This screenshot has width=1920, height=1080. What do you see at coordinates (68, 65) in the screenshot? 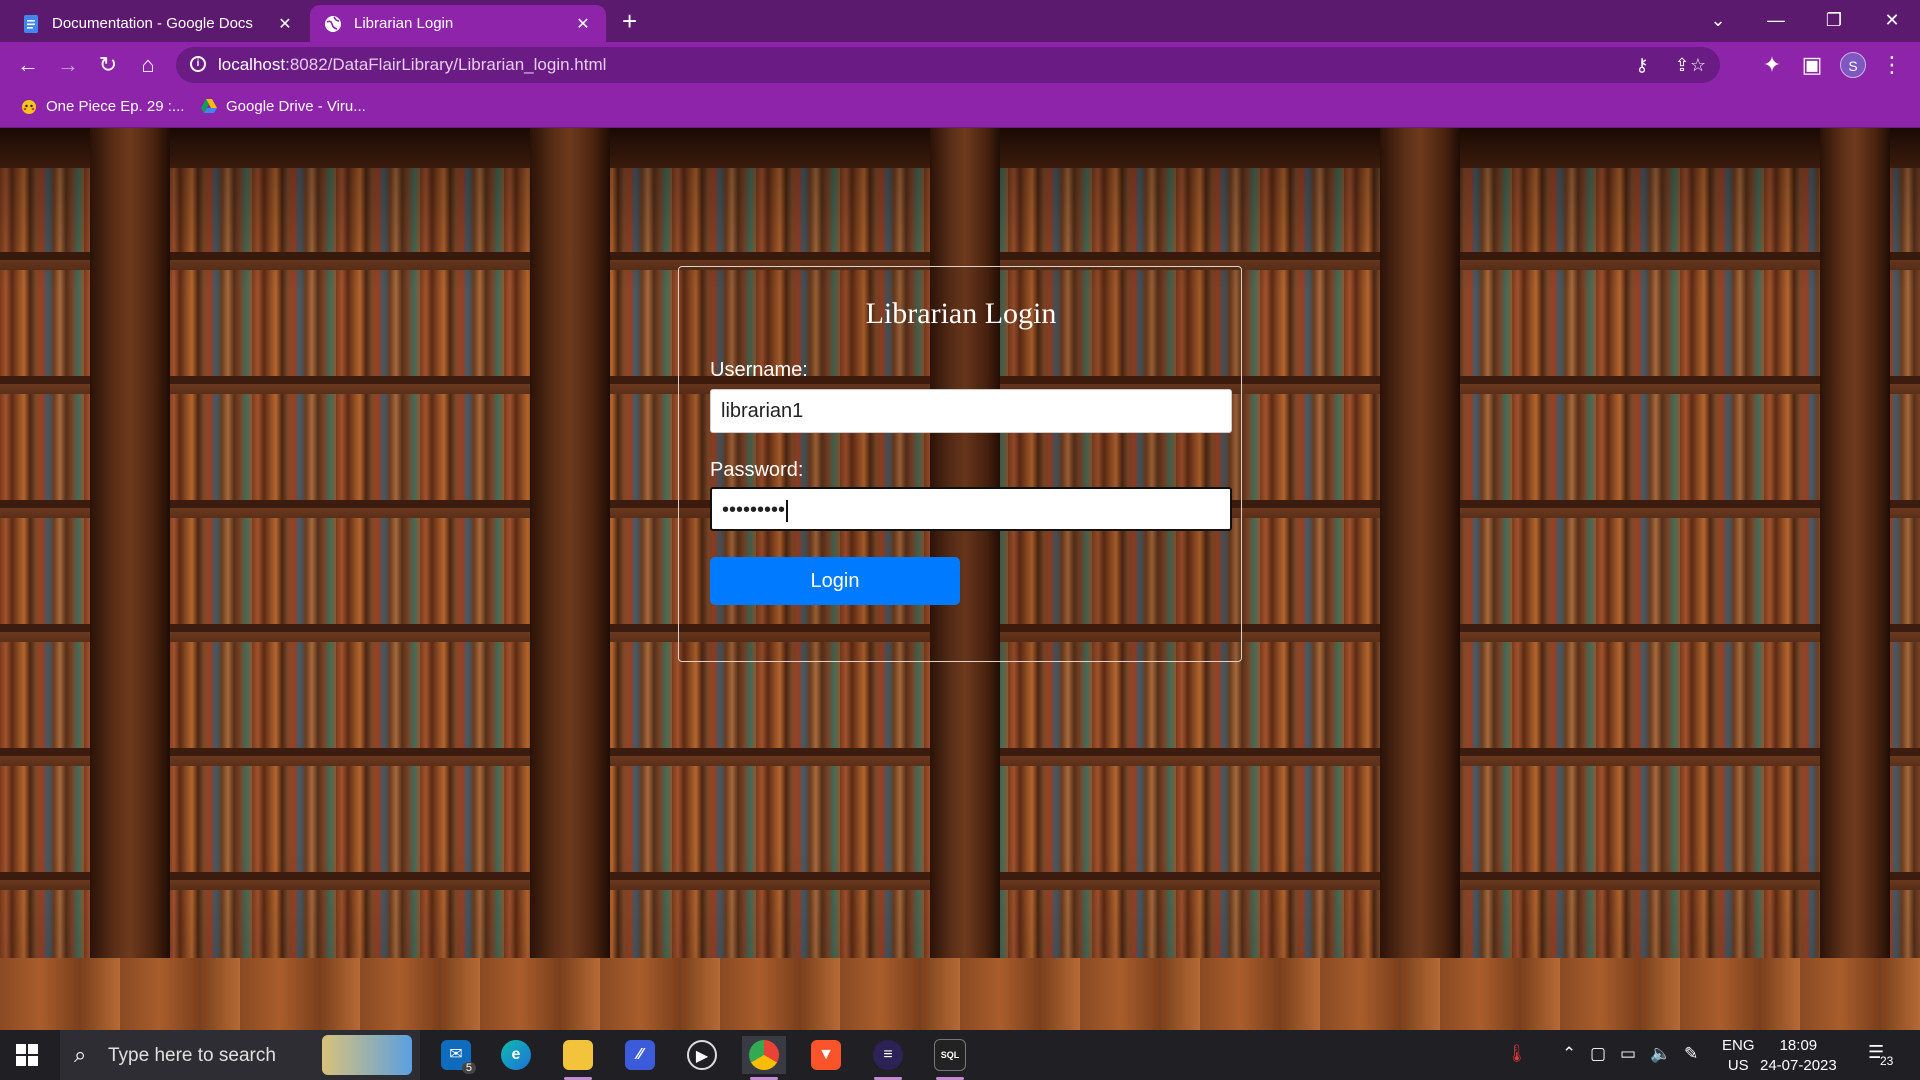
I see `forward-icon: →` at bounding box center [68, 65].